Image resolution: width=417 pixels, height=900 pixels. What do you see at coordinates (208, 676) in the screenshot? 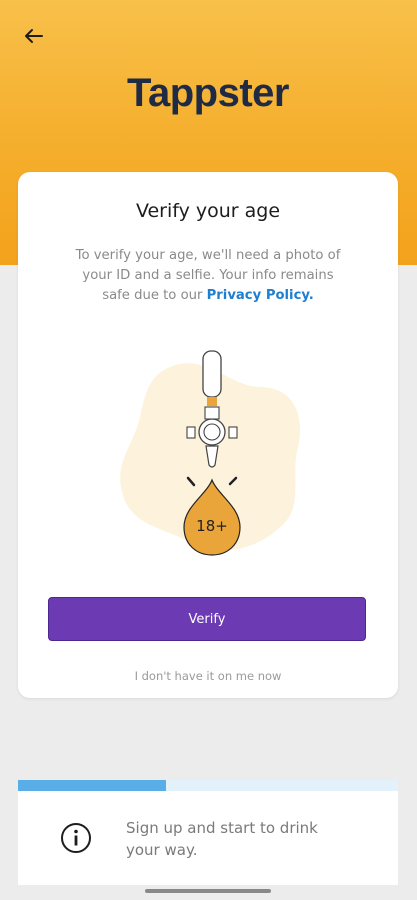
I see `no-id-link: I don't have it on me now` at bounding box center [208, 676].